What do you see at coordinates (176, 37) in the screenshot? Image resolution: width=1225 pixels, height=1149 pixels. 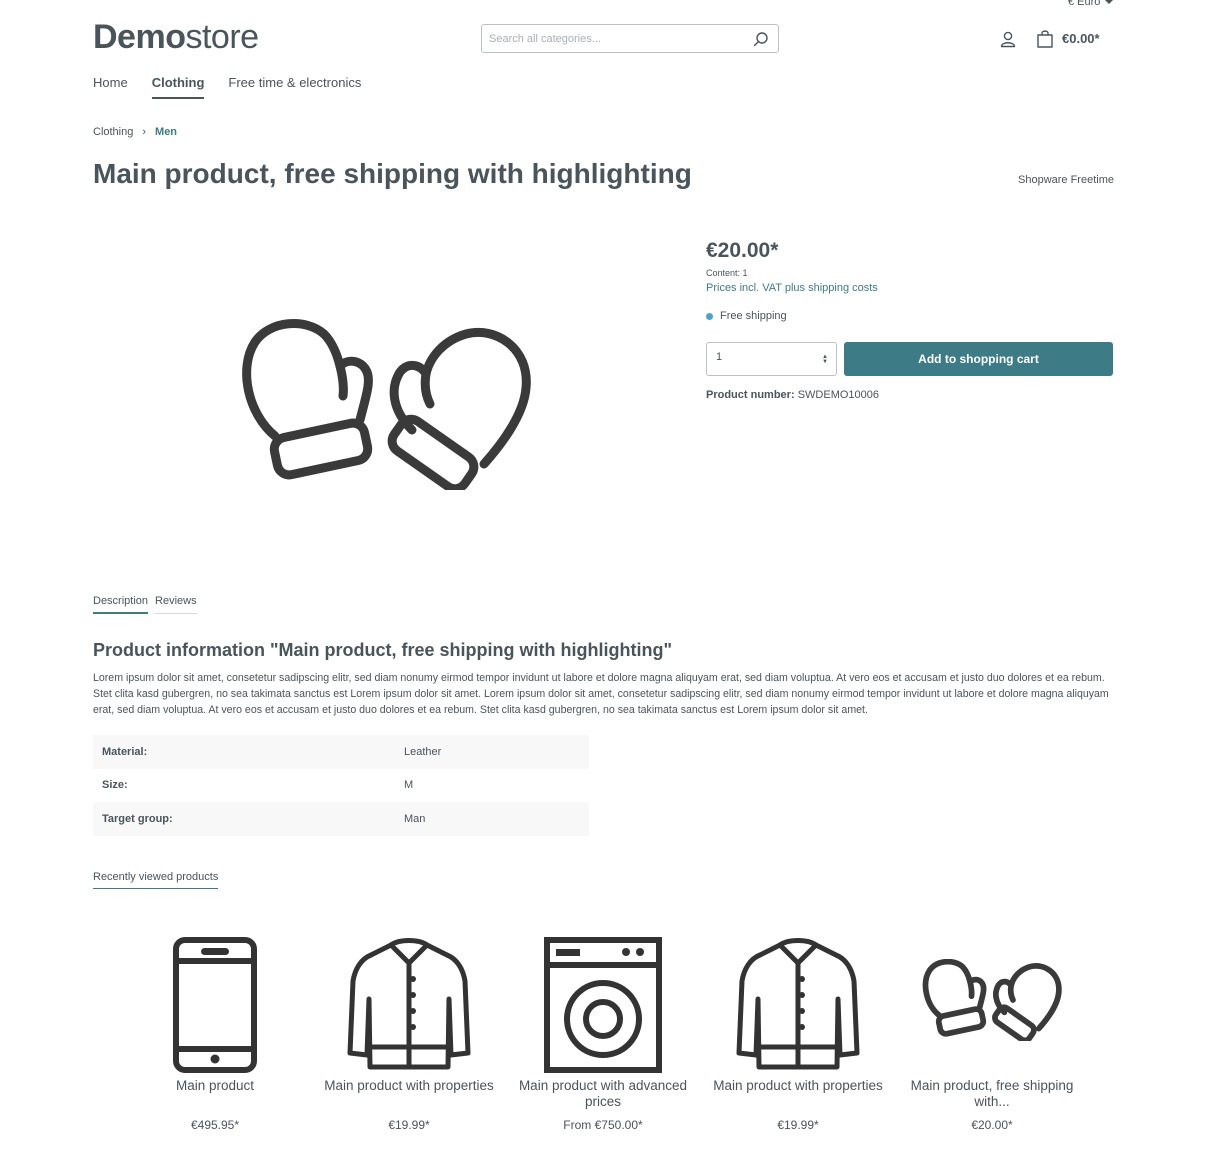 I see `store-logo: Demostore` at bounding box center [176, 37].